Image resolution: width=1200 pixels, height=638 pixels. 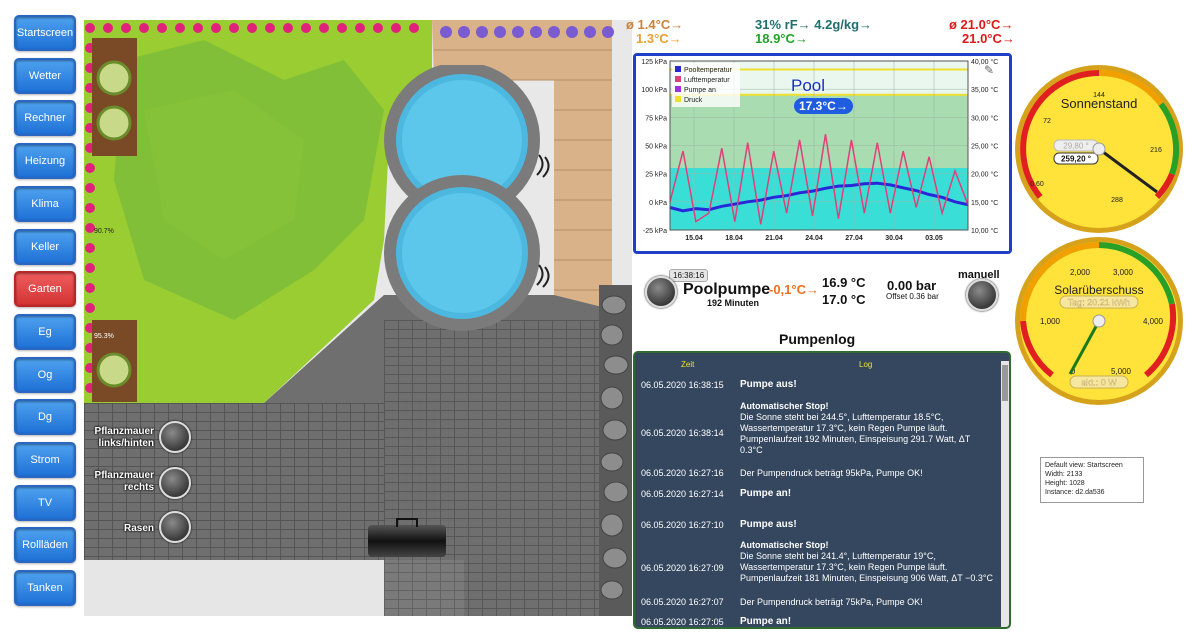 What do you see at coordinates (45, 246) in the screenshot?
I see `nav-keller-button: Keller` at bounding box center [45, 246].